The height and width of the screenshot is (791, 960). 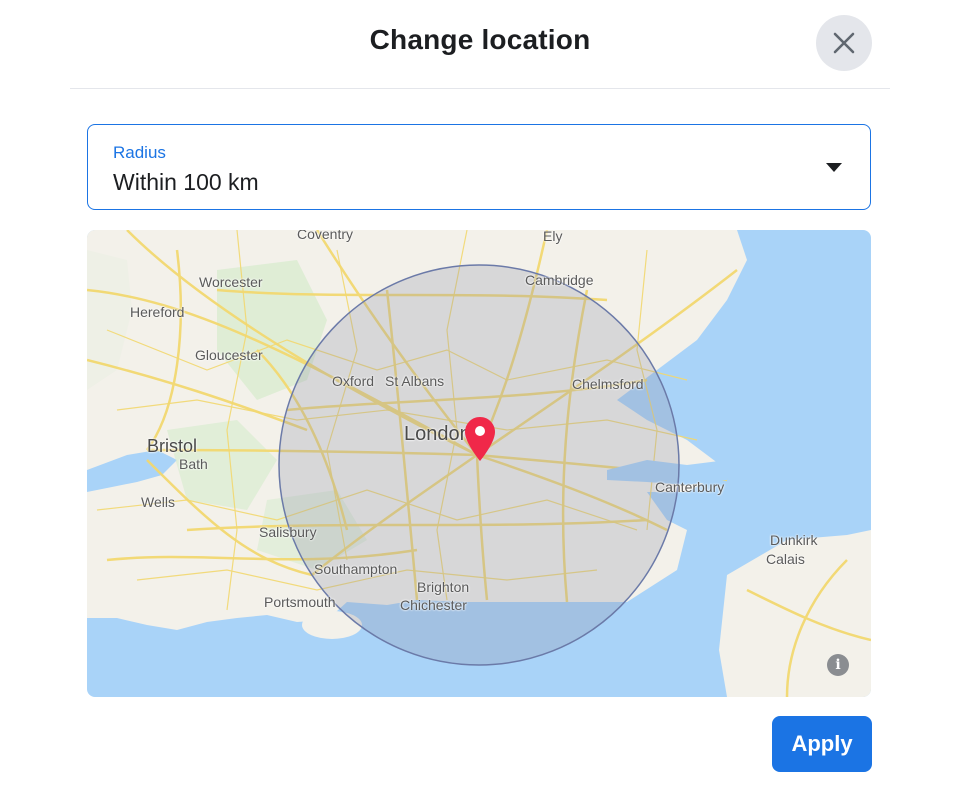 What do you see at coordinates (193, 464) in the screenshot?
I see `city-bath: Bath` at bounding box center [193, 464].